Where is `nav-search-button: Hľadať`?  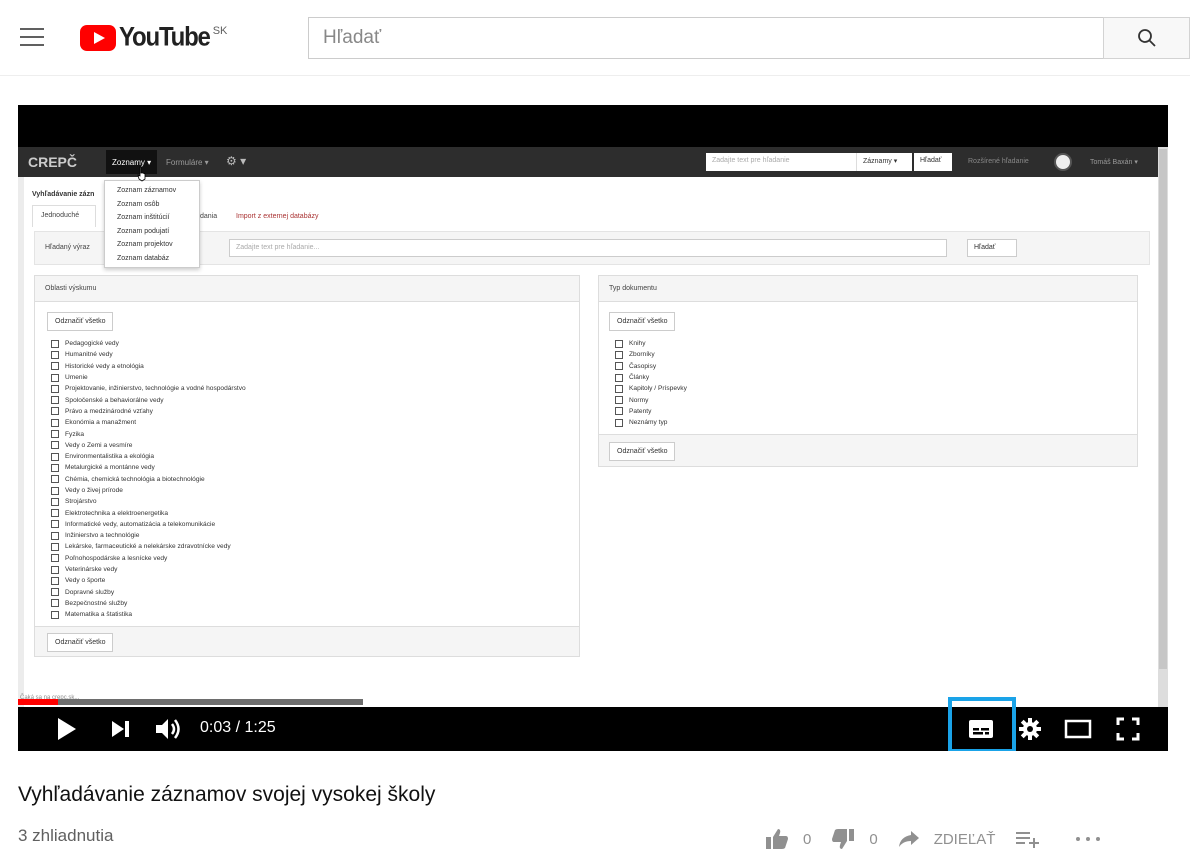 nav-search-button: Hľadať is located at coordinates (933, 162).